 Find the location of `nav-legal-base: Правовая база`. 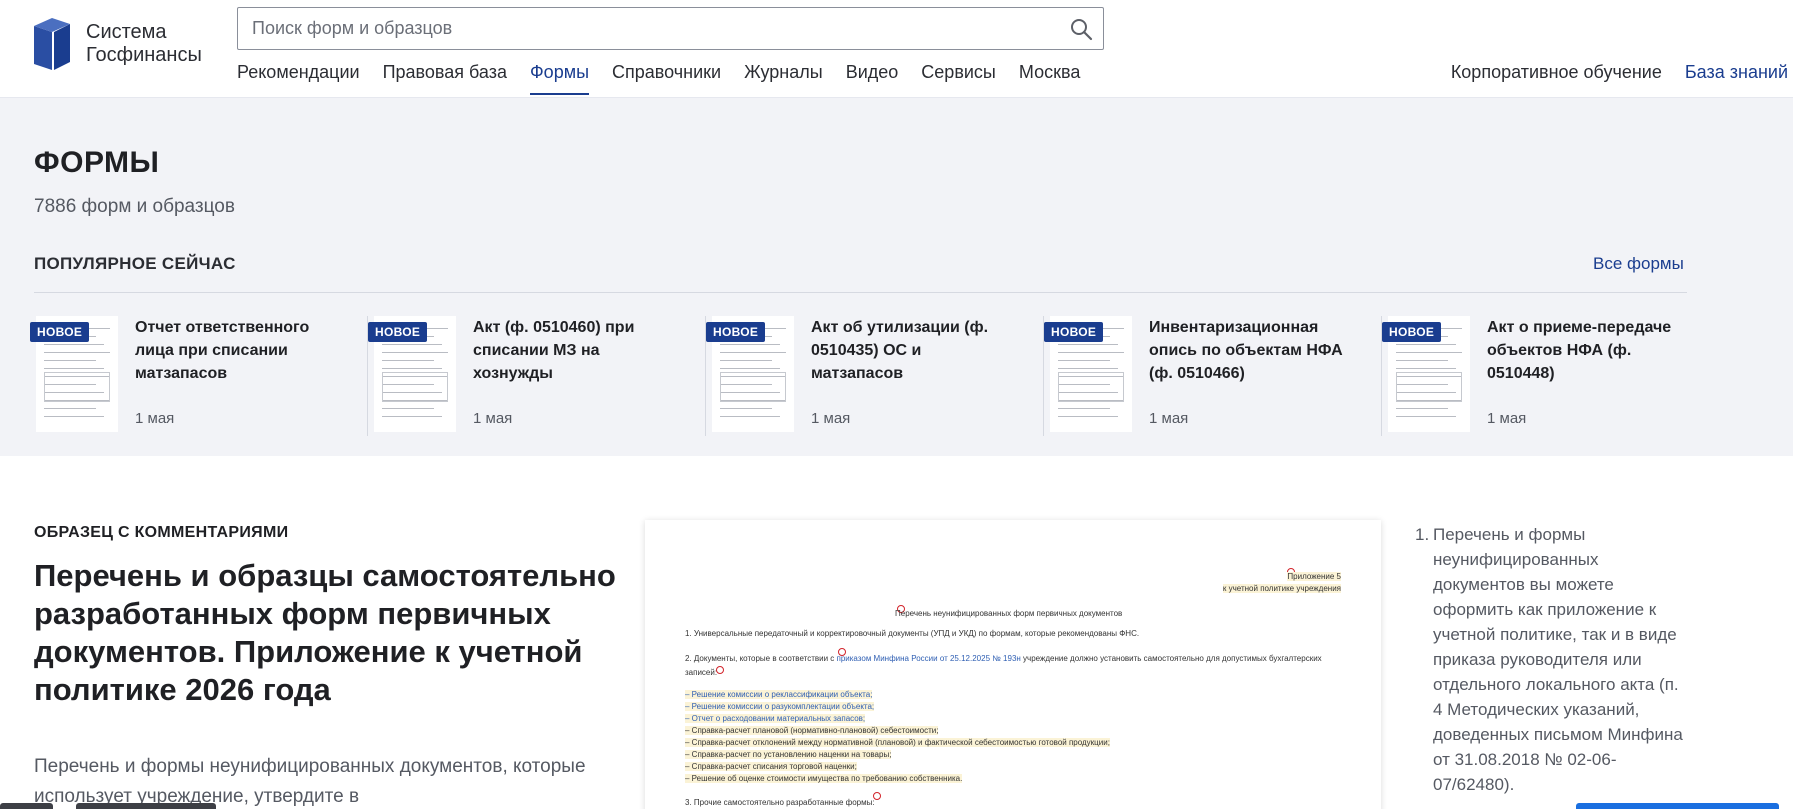

nav-legal-base: Правовая база is located at coordinates (445, 78).